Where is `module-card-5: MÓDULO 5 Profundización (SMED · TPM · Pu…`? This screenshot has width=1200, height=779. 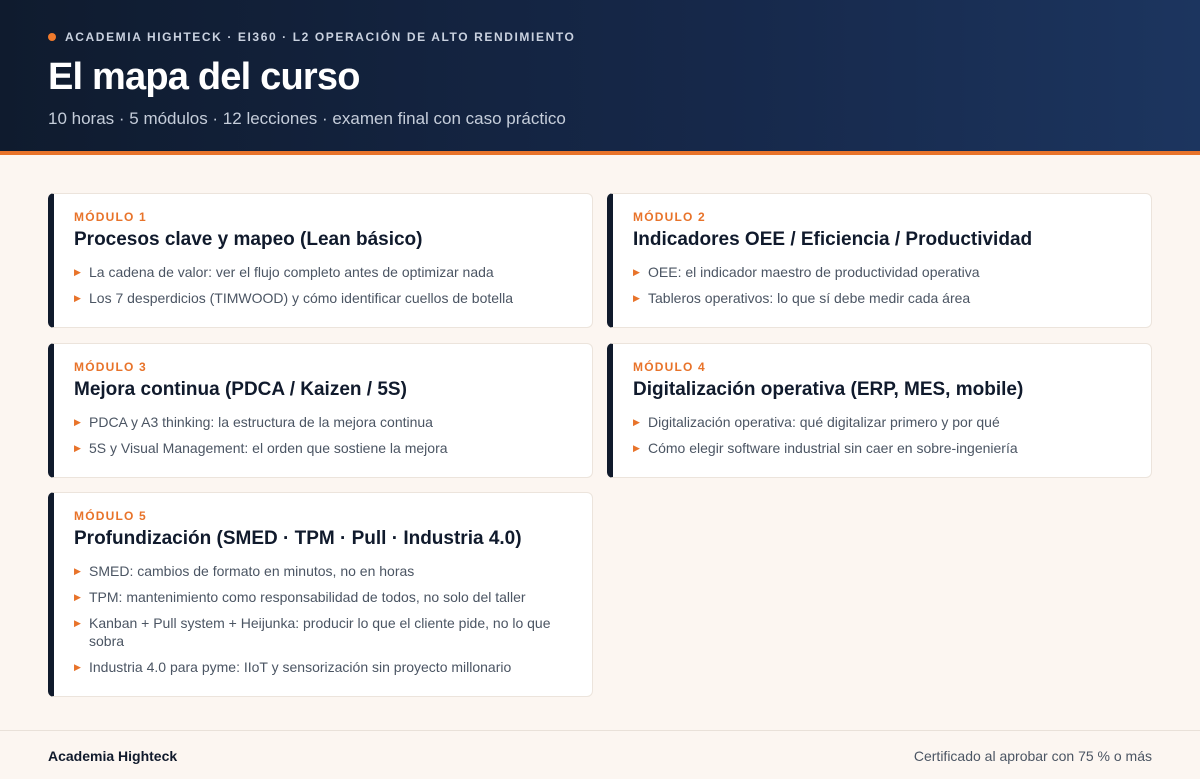
module-card-5: MÓDULO 5 Profundización (SMED · TPM · Pu… is located at coordinates (320, 594).